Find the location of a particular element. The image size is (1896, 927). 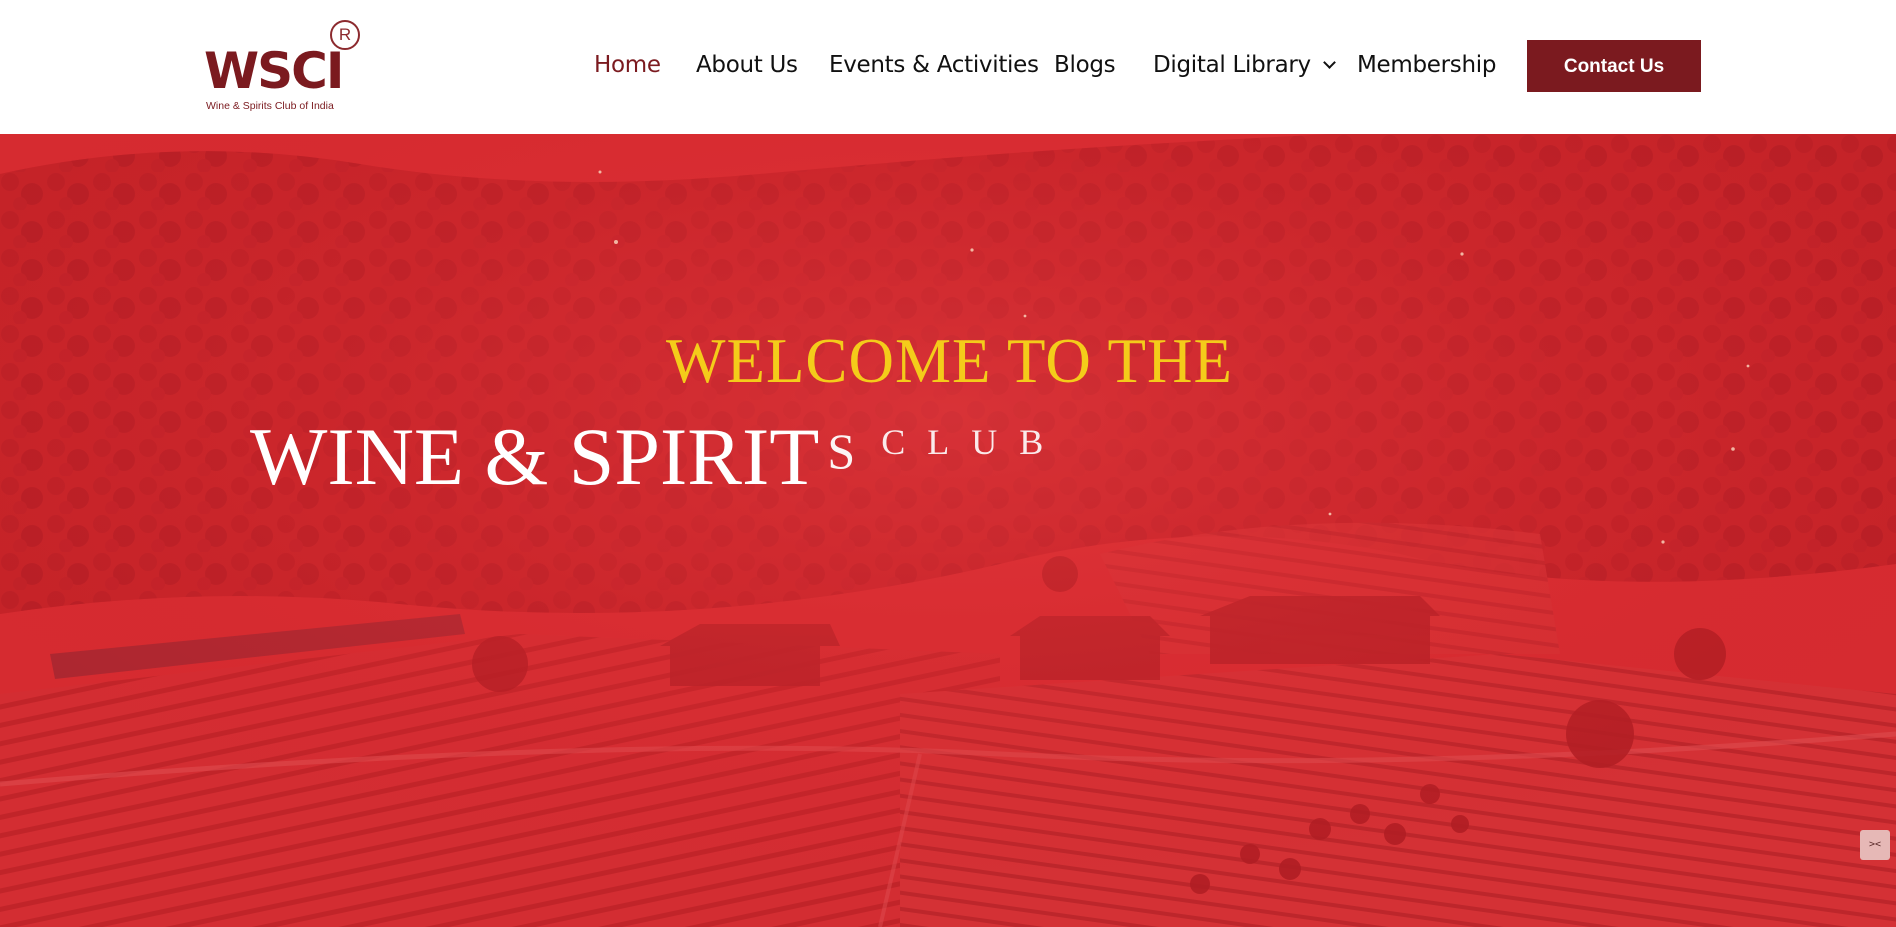

nav-digital-library: Digital Library is located at coordinates (1244, 65).